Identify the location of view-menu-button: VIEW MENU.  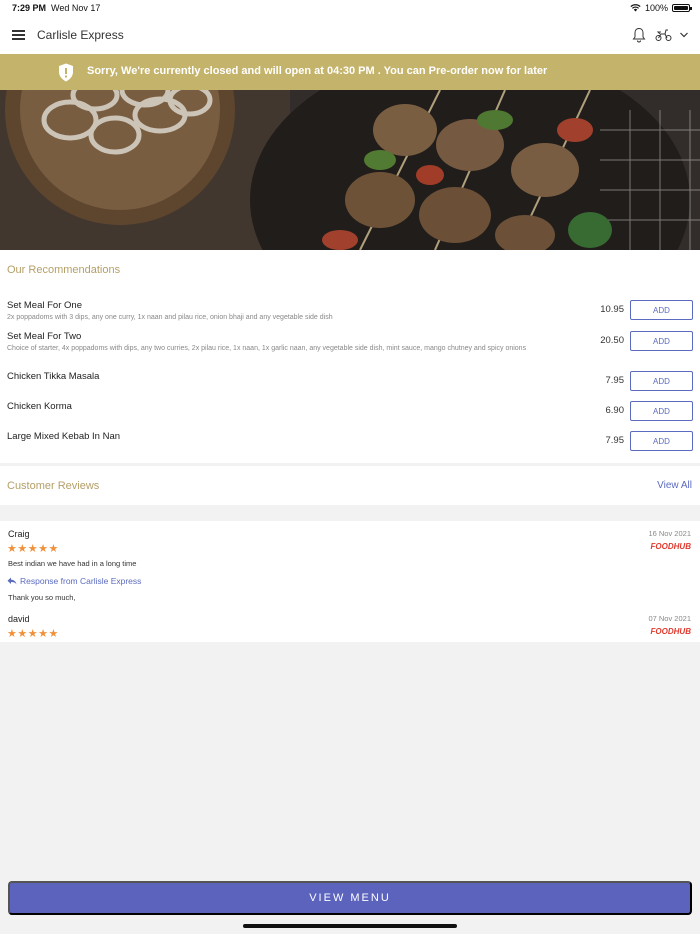
(350, 898).